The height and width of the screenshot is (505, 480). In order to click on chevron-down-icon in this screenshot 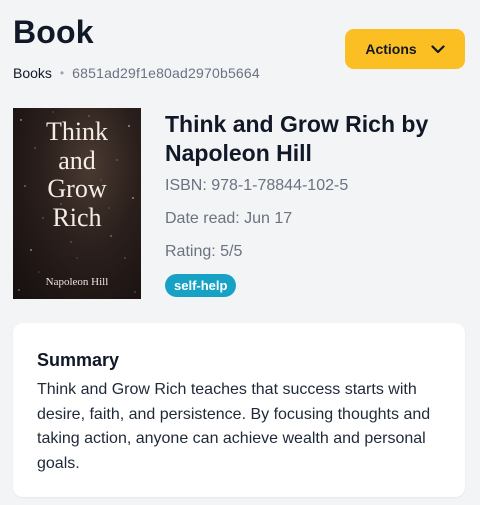, I will do `click(438, 48)`.